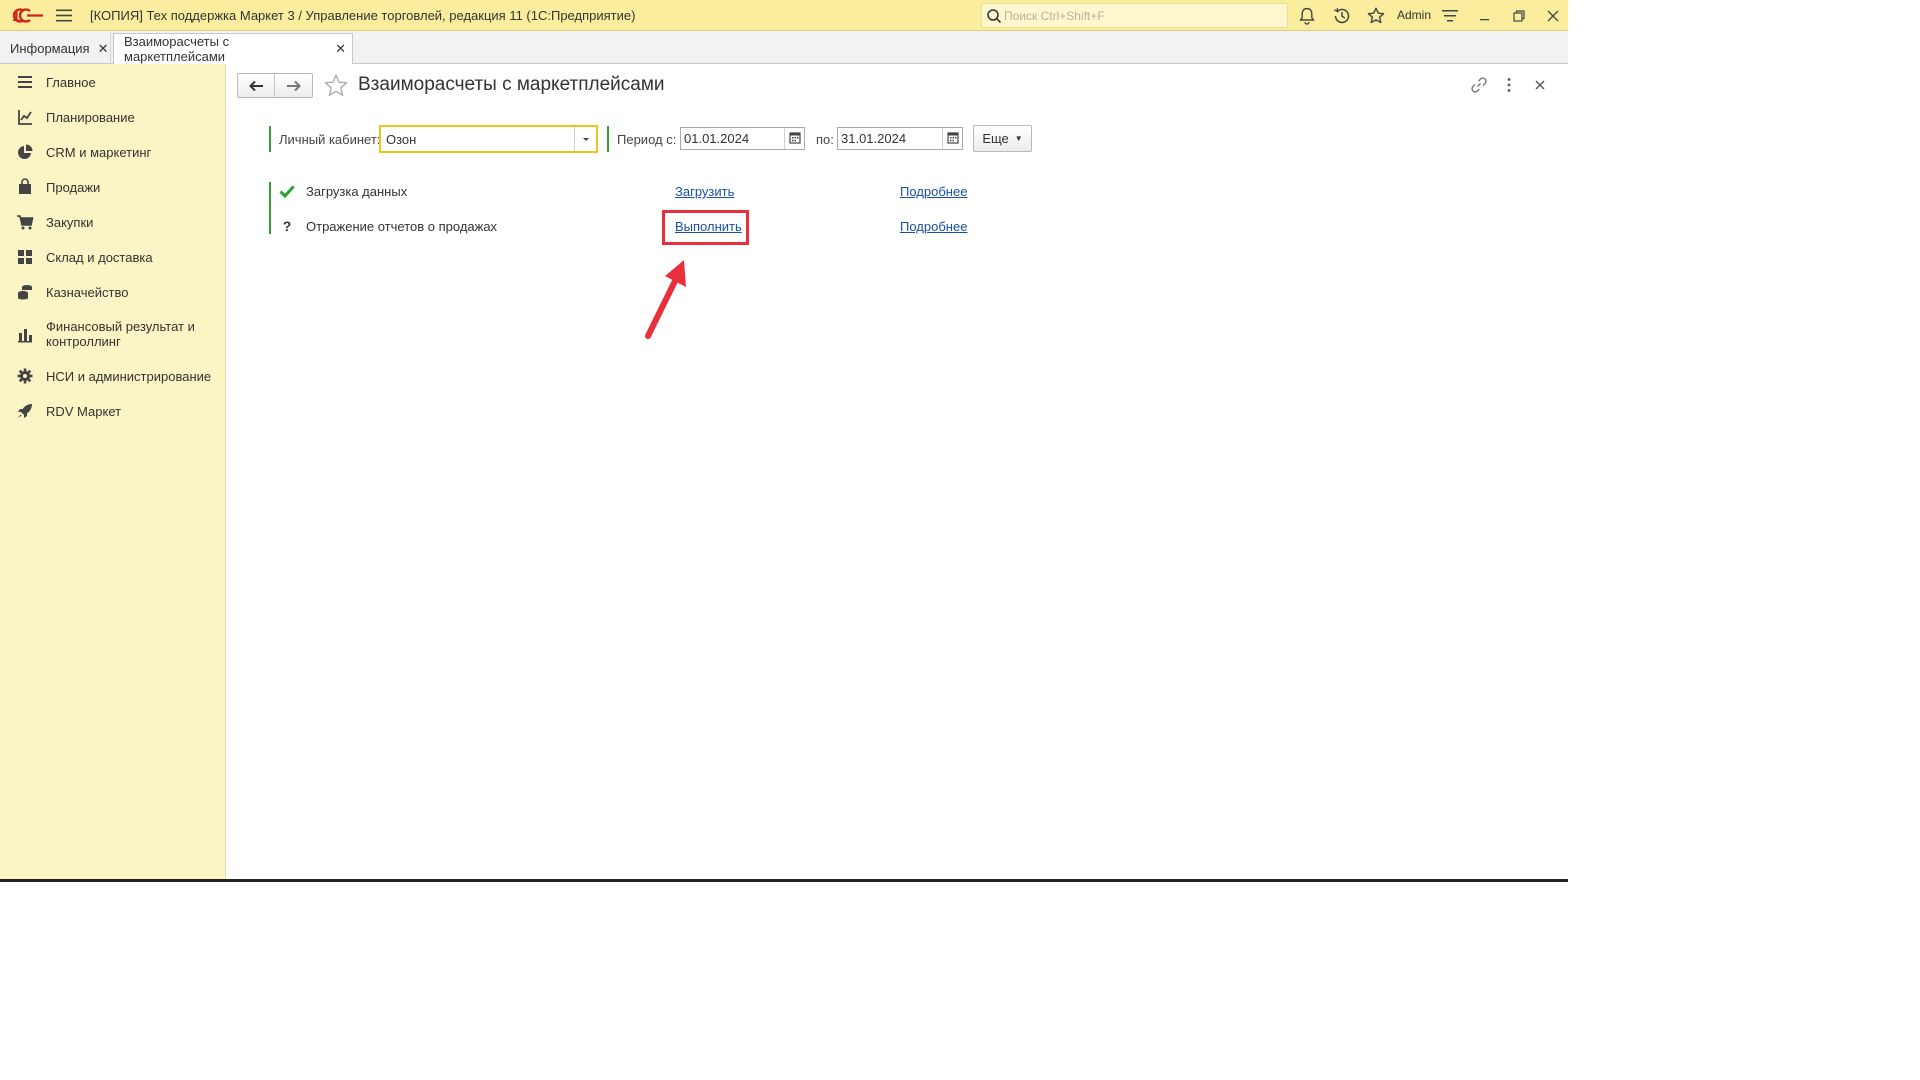  Describe the element at coordinates (270, 208) in the screenshot. I see `tasks-group-mark` at that location.